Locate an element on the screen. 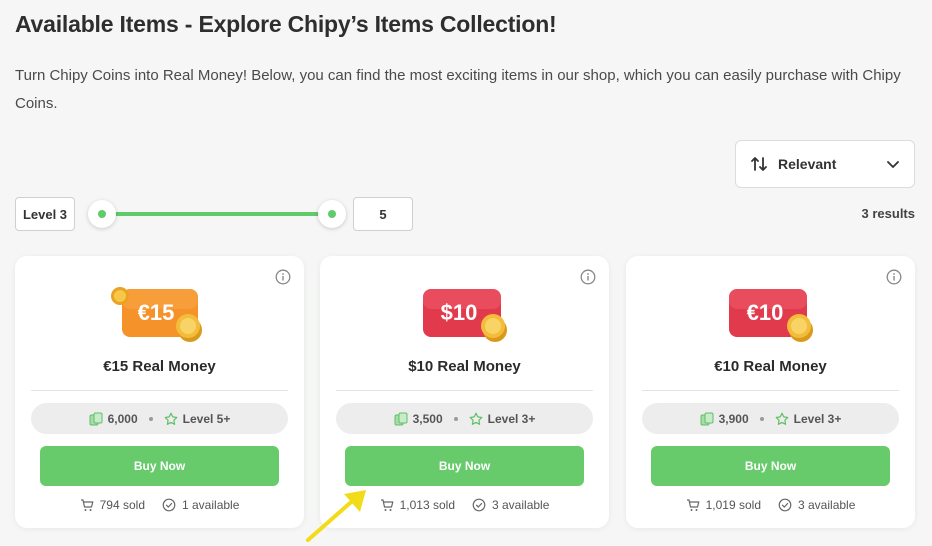 This screenshot has height=546, width=932. euro-15-badge-icon: €15 is located at coordinates (156, 314).